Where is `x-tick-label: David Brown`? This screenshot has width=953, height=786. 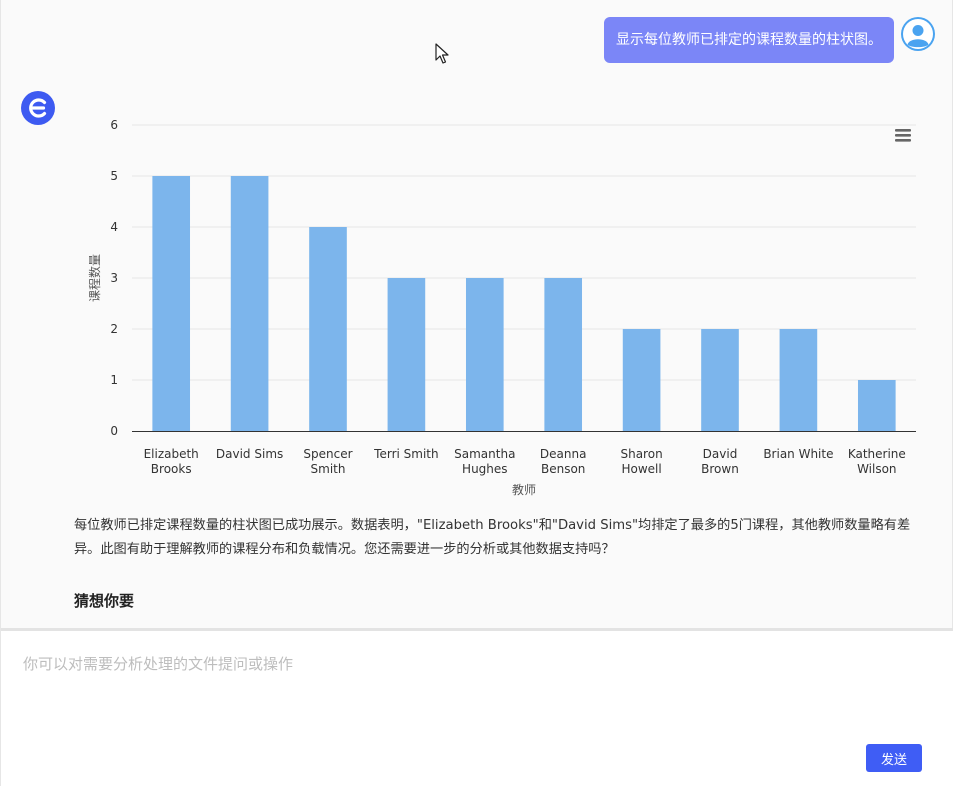 x-tick-label: David Brown is located at coordinates (720, 461).